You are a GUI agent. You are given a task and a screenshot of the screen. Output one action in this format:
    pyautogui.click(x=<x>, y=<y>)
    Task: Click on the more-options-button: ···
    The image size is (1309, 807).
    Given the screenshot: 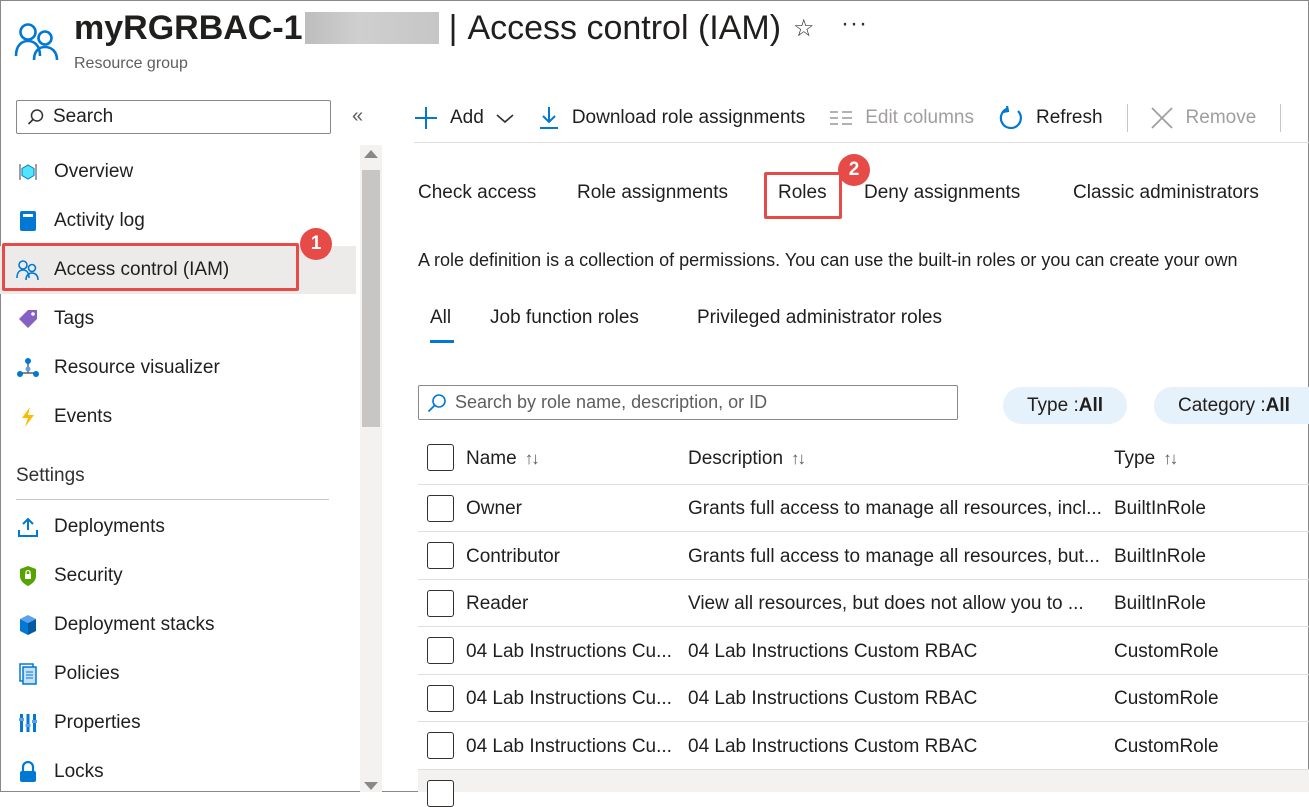 What is the action you would take?
    pyautogui.click(x=854, y=24)
    